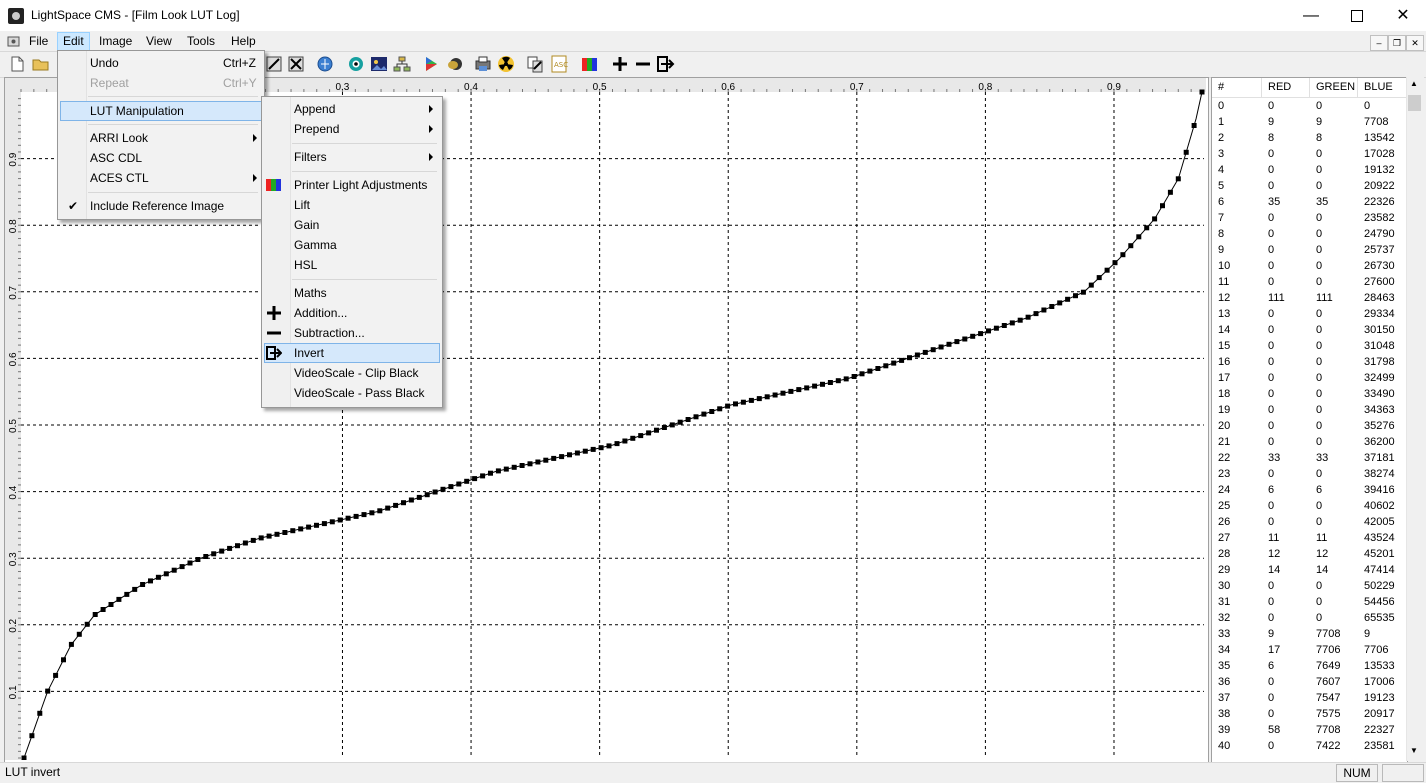 The width and height of the screenshot is (1426, 783). Describe the element at coordinates (1309, 442) in the screenshot. I see `table-row: 21 0 0 36200` at that location.